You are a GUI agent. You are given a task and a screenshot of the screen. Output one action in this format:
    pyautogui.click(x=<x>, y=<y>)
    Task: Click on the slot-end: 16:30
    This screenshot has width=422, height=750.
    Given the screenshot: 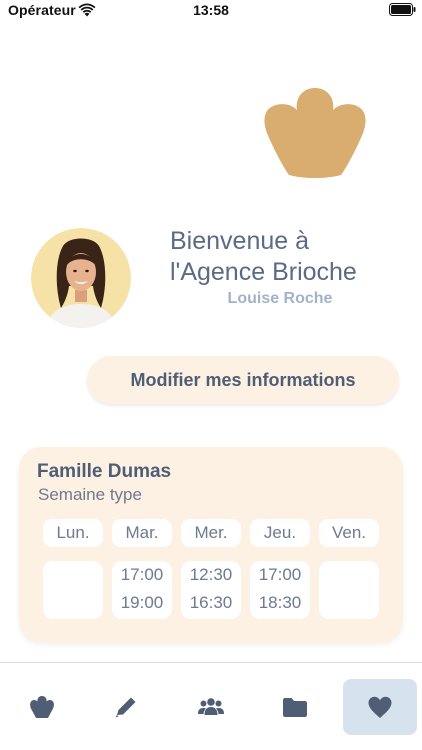 What is the action you would take?
    pyautogui.click(x=211, y=602)
    